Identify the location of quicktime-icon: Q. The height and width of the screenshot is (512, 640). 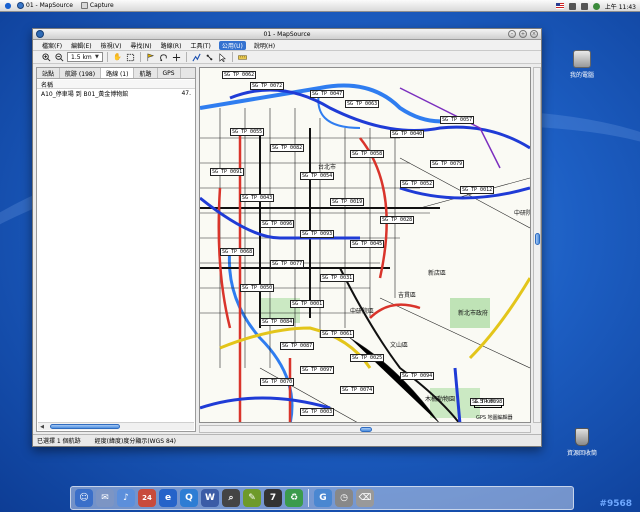
(189, 498).